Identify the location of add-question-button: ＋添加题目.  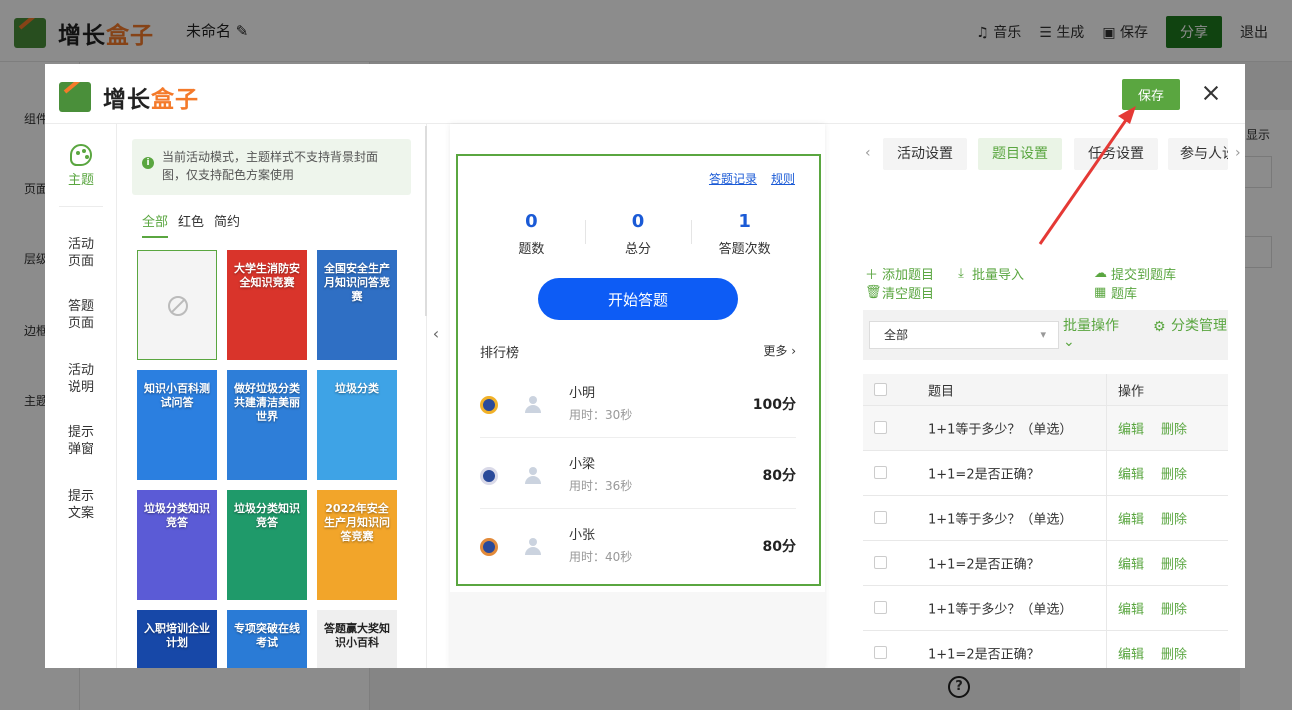
(899, 273).